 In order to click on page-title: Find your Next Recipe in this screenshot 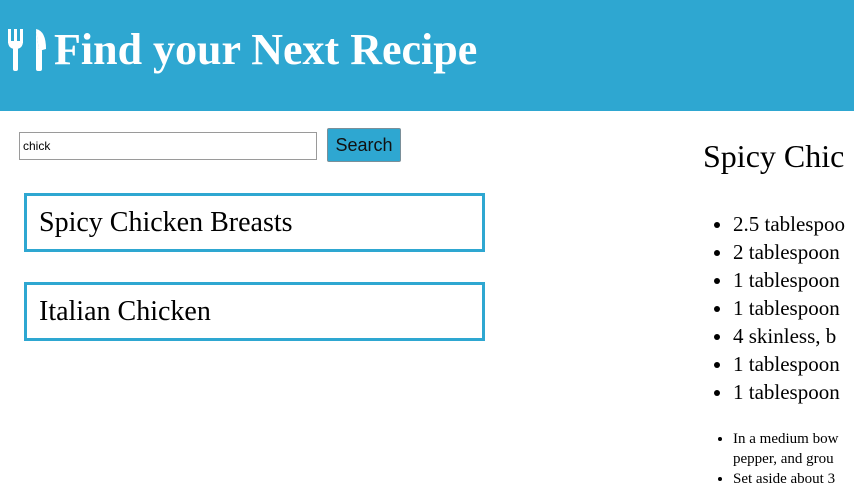, I will do `click(266, 49)`.